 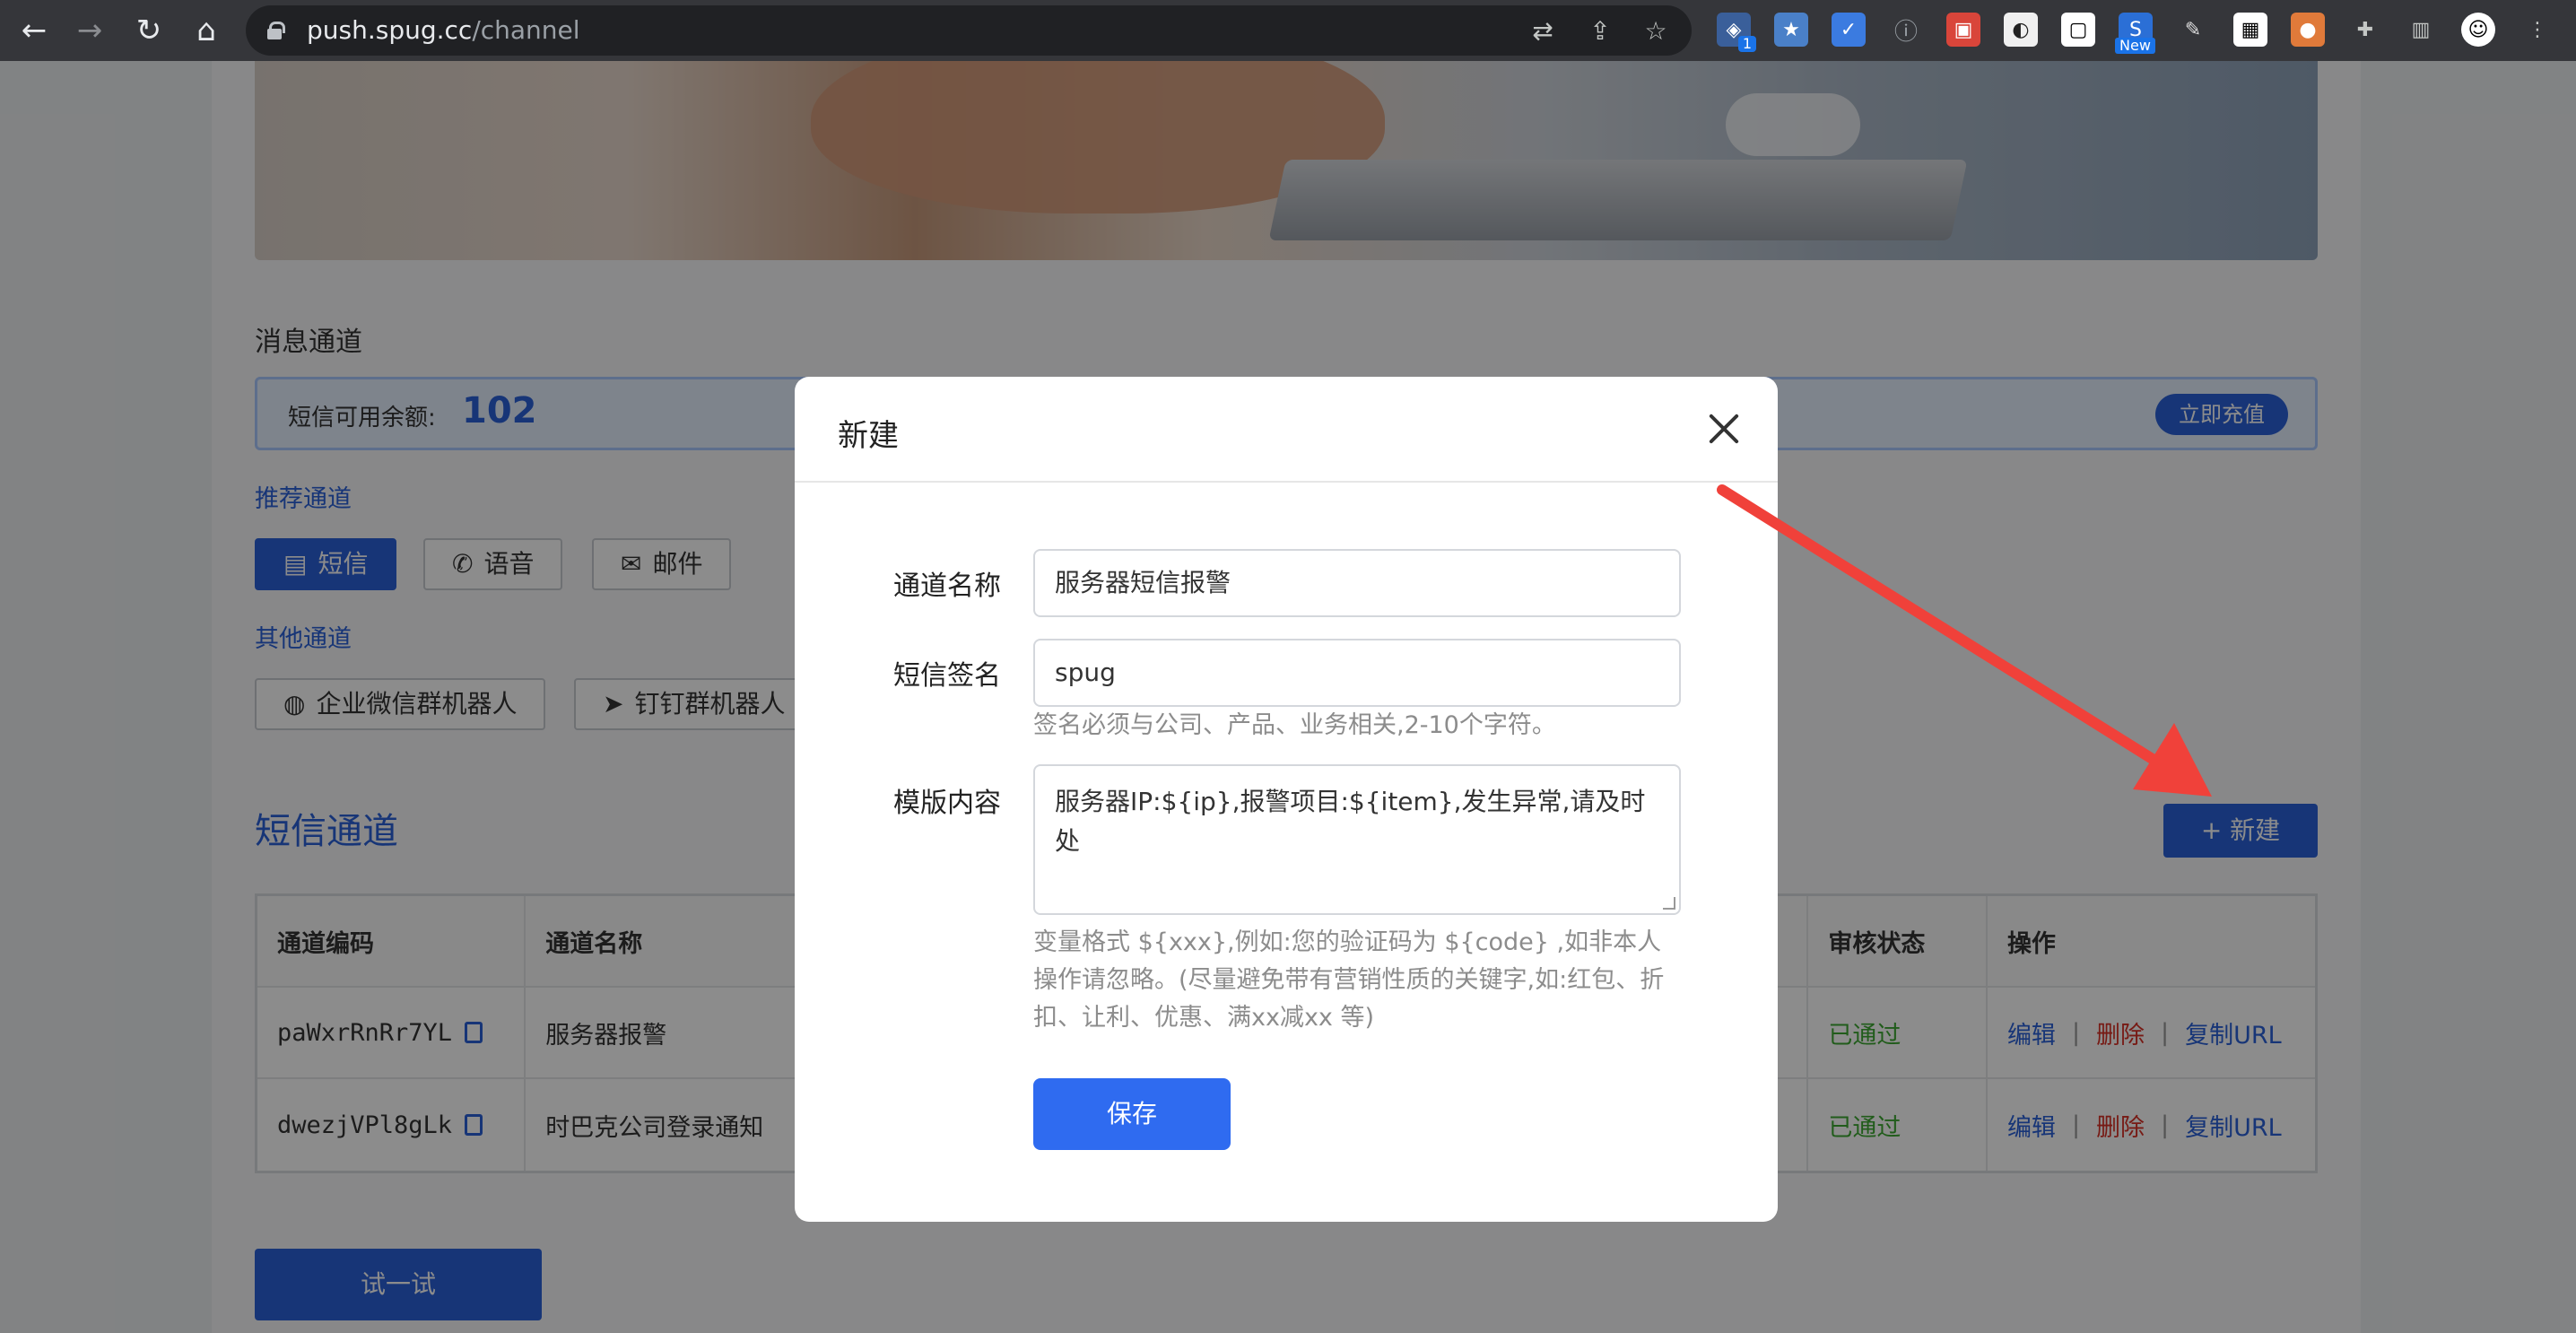 What do you see at coordinates (1736, 32) in the screenshot?
I see `extension-network-icon: ◈ 1` at bounding box center [1736, 32].